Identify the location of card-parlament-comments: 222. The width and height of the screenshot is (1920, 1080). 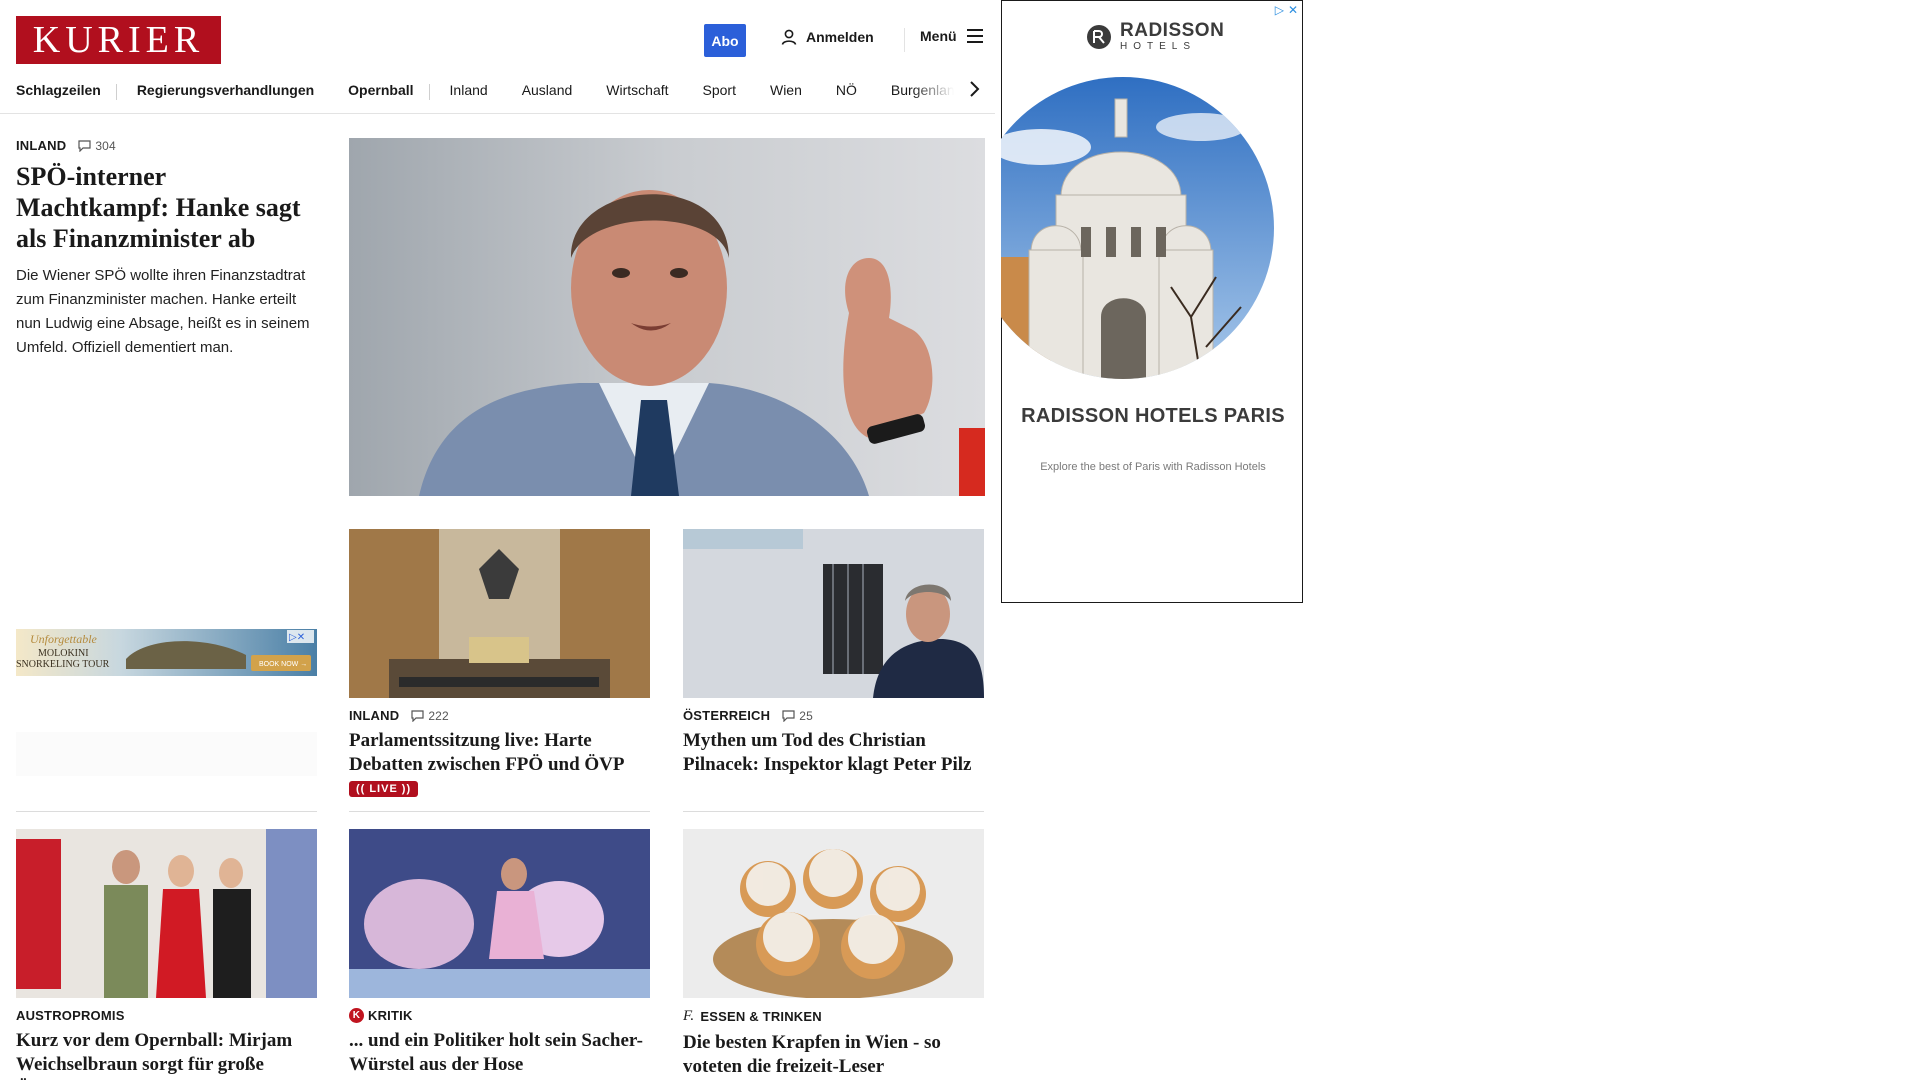
(430, 716).